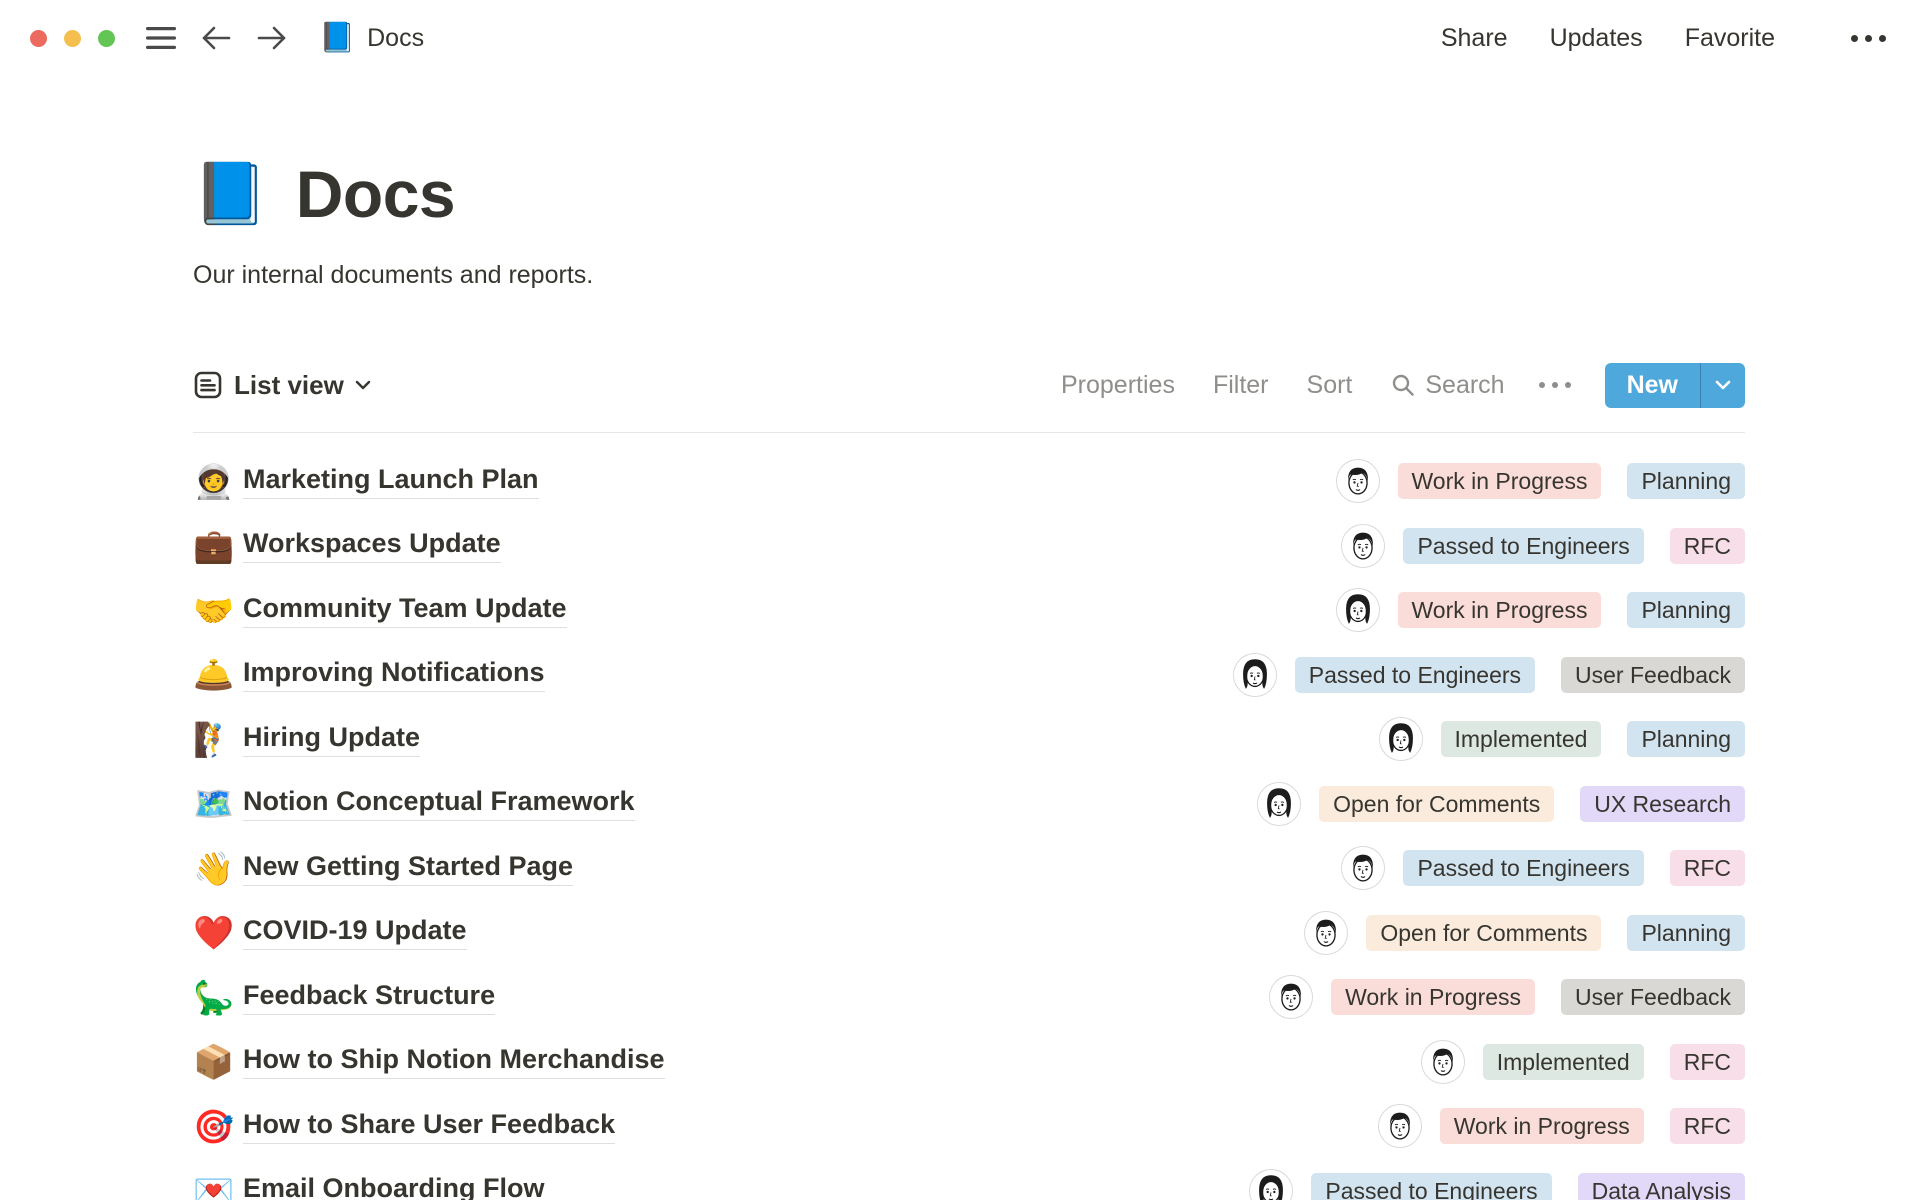 The height and width of the screenshot is (1200, 1920). Describe the element at coordinates (405, 610) in the screenshot. I see `page-link: Community Team Update` at that location.